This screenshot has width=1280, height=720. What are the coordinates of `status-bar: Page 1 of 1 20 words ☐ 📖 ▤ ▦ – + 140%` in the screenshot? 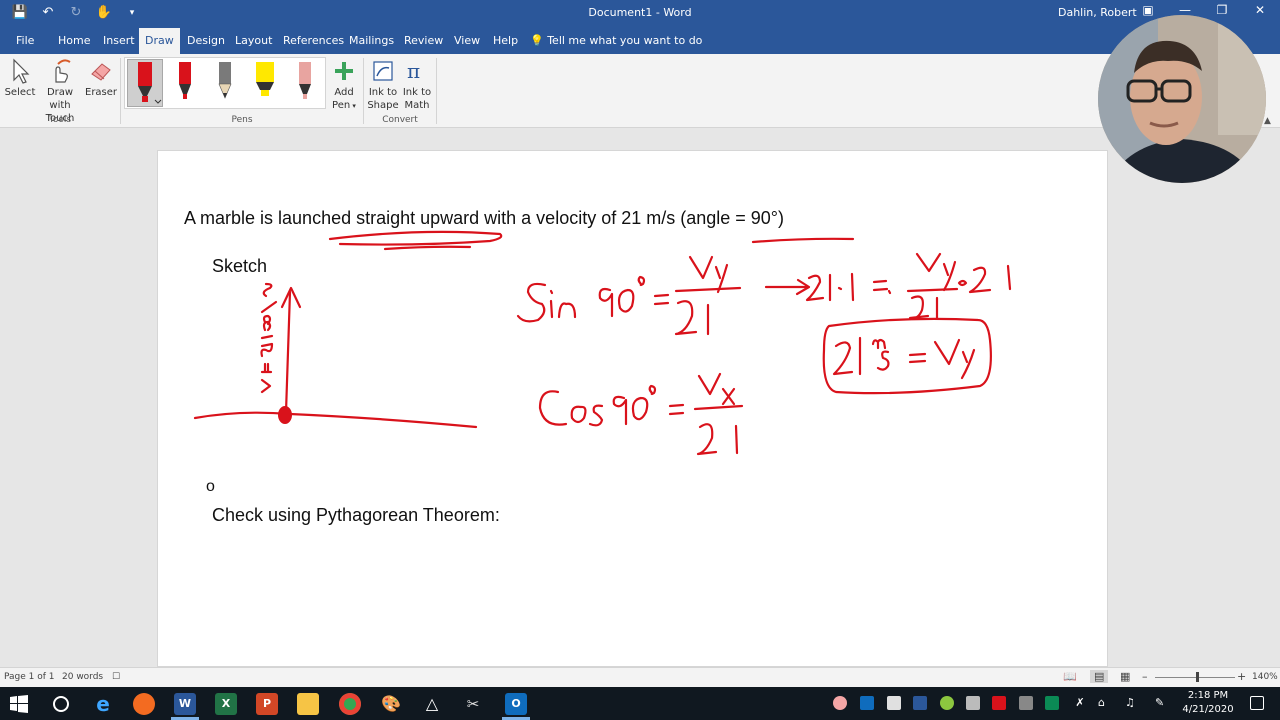 It's located at (640, 677).